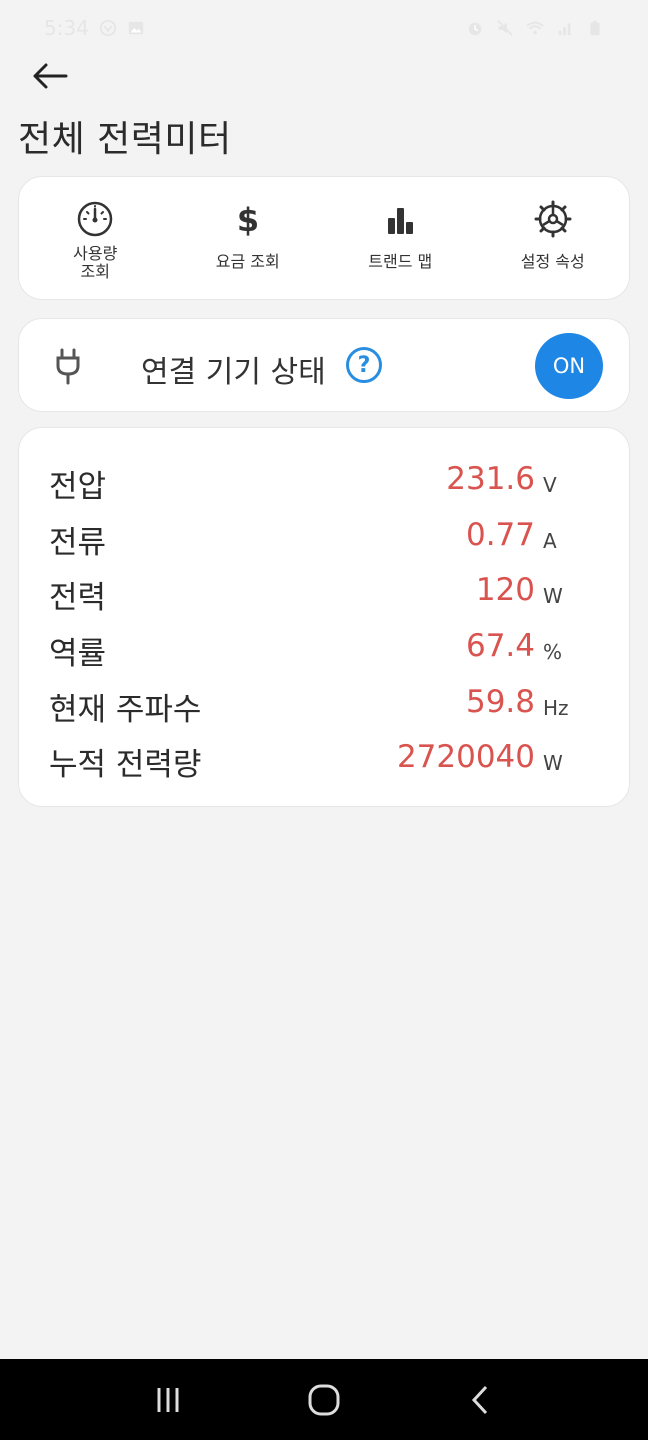  What do you see at coordinates (569, 366) in the screenshot?
I see `power-toggle-button: ON` at bounding box center [569, 366].